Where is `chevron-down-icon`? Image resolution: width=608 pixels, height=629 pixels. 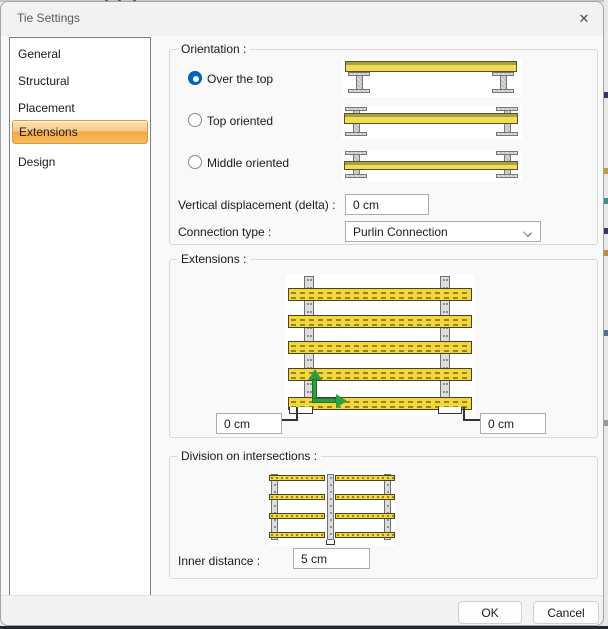
chevron-down-icon is located at coordinates (527, 232).